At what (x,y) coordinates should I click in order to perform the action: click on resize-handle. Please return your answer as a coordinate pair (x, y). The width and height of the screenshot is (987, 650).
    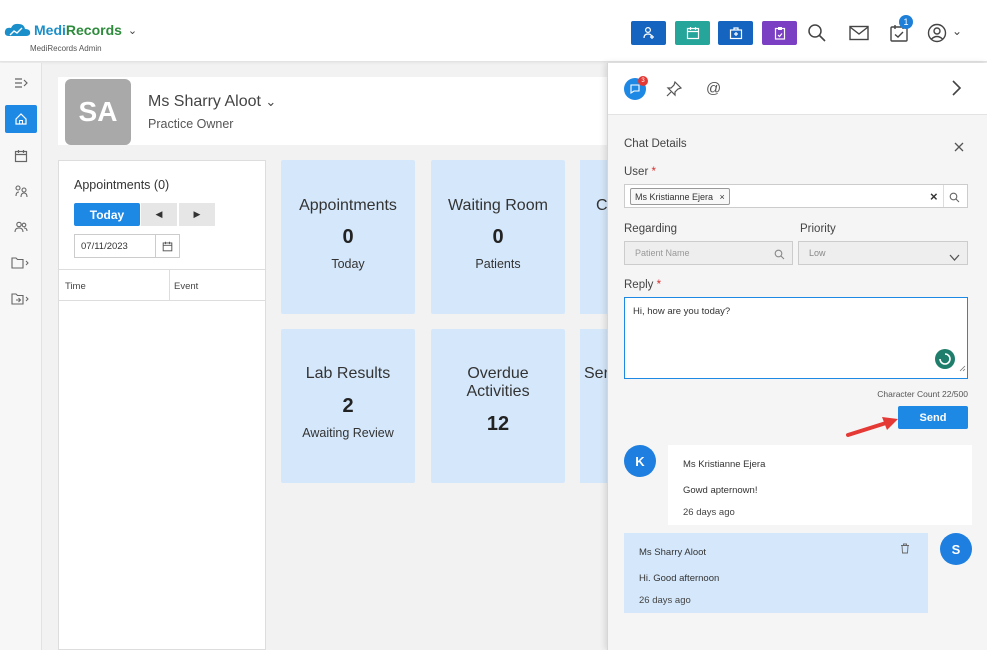
    Looking at the image, I should click on (962, 368).